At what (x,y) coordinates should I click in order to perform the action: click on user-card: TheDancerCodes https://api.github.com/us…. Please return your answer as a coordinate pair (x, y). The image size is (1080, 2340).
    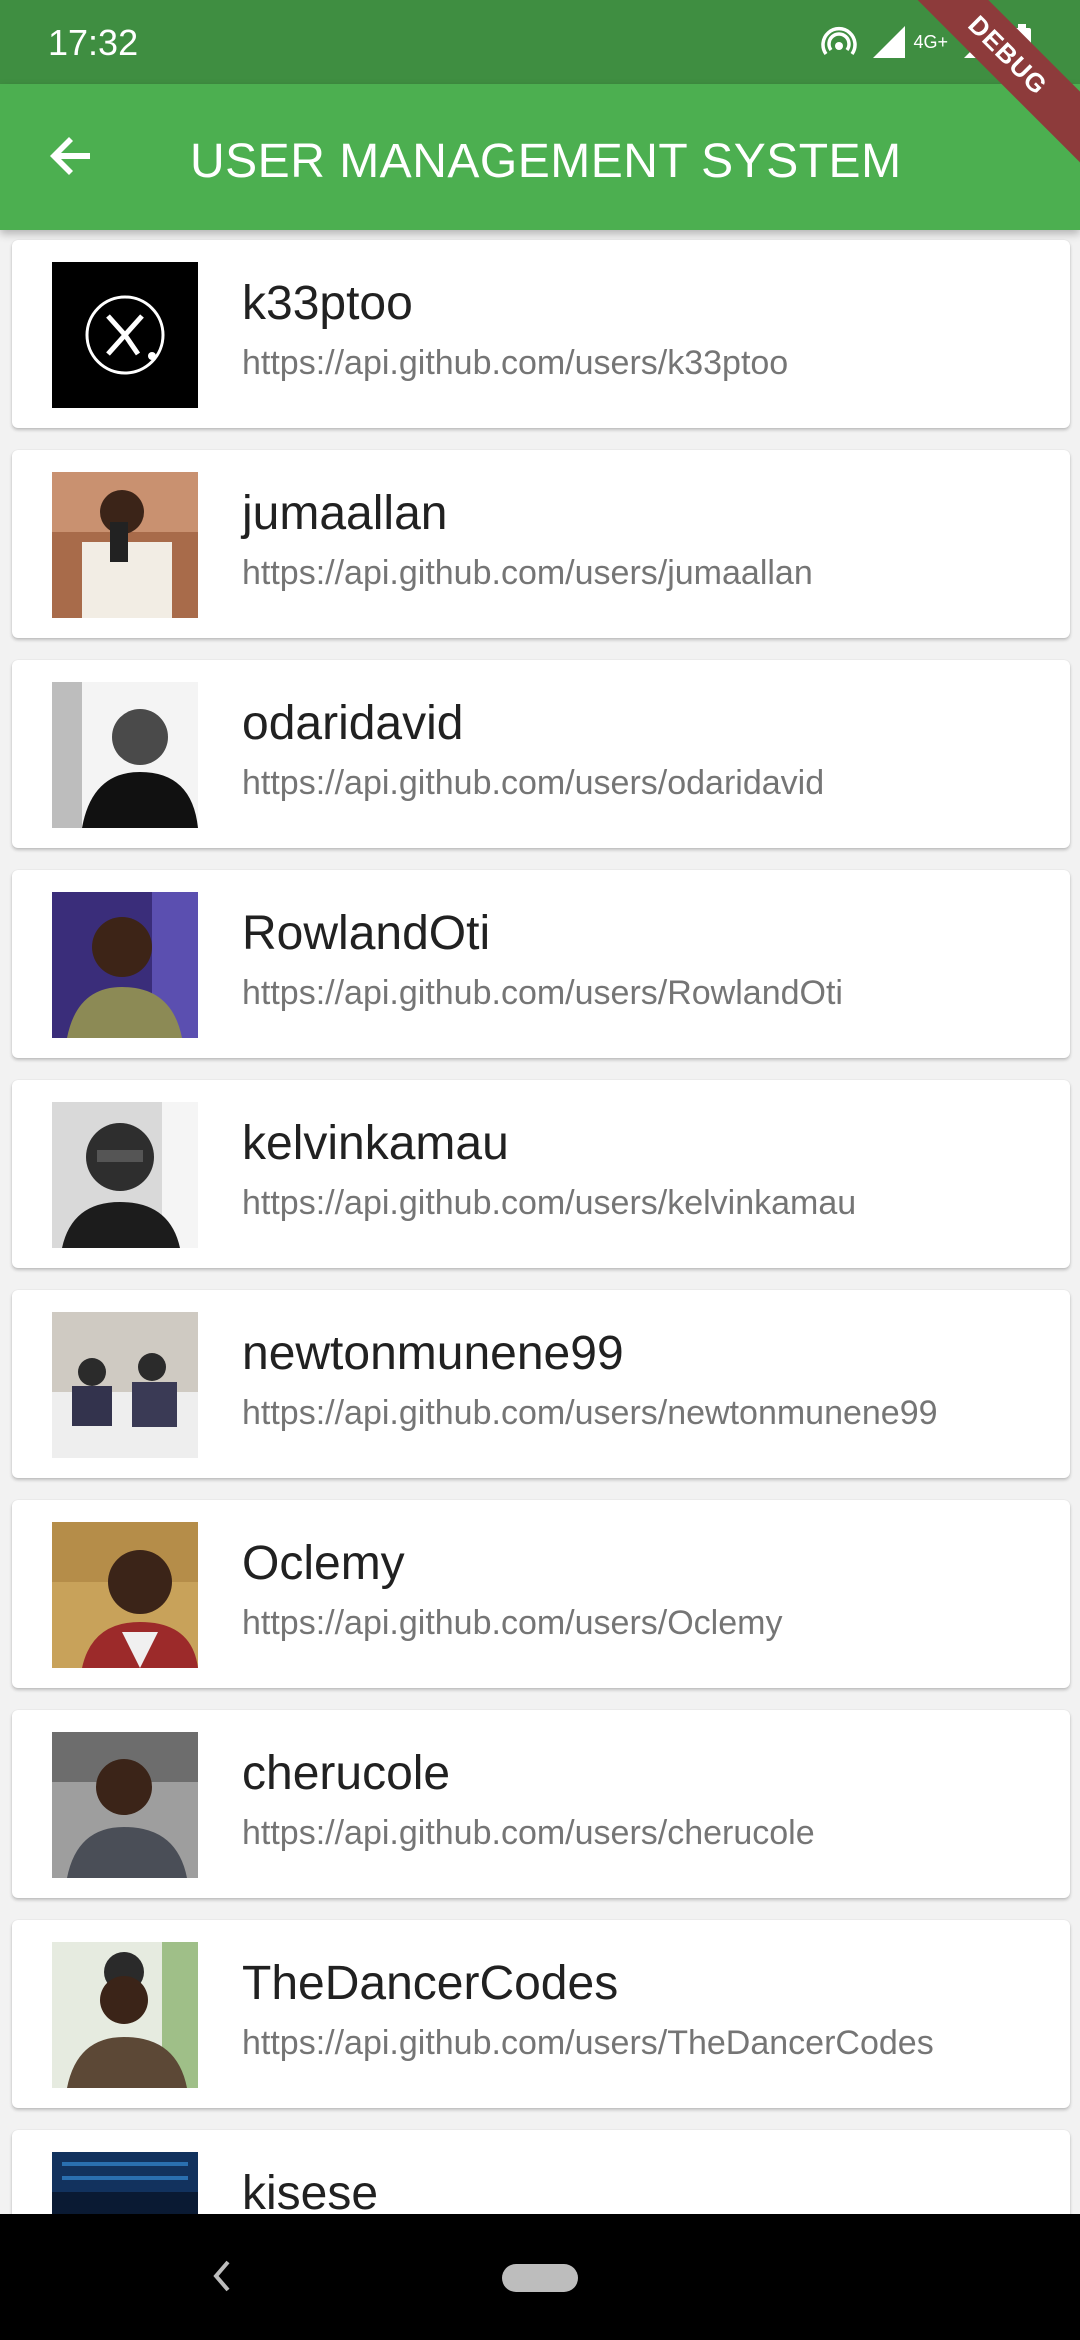
    Looking at the image, I should click on (541, 2014).